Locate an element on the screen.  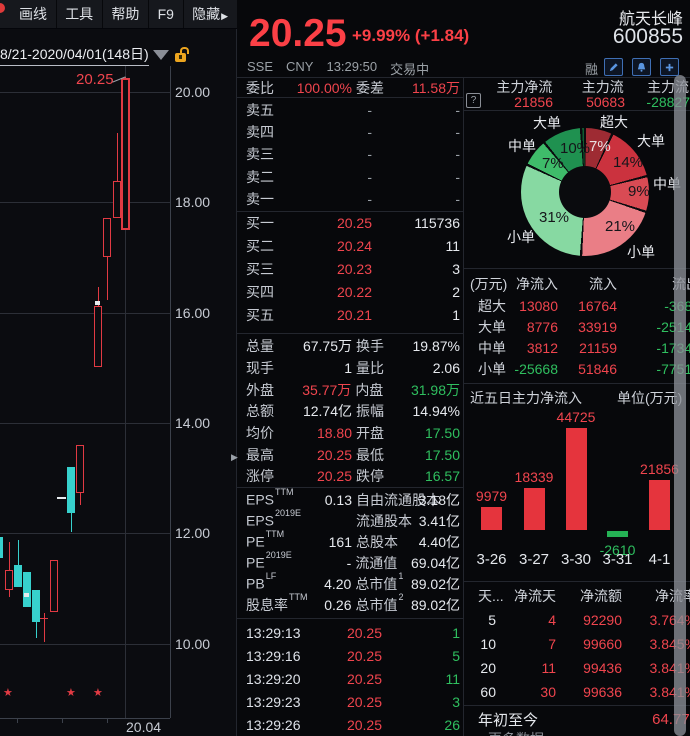
stat-row: 涨停 20.25 跌停 16.57 is located at coordinates (350, 477).